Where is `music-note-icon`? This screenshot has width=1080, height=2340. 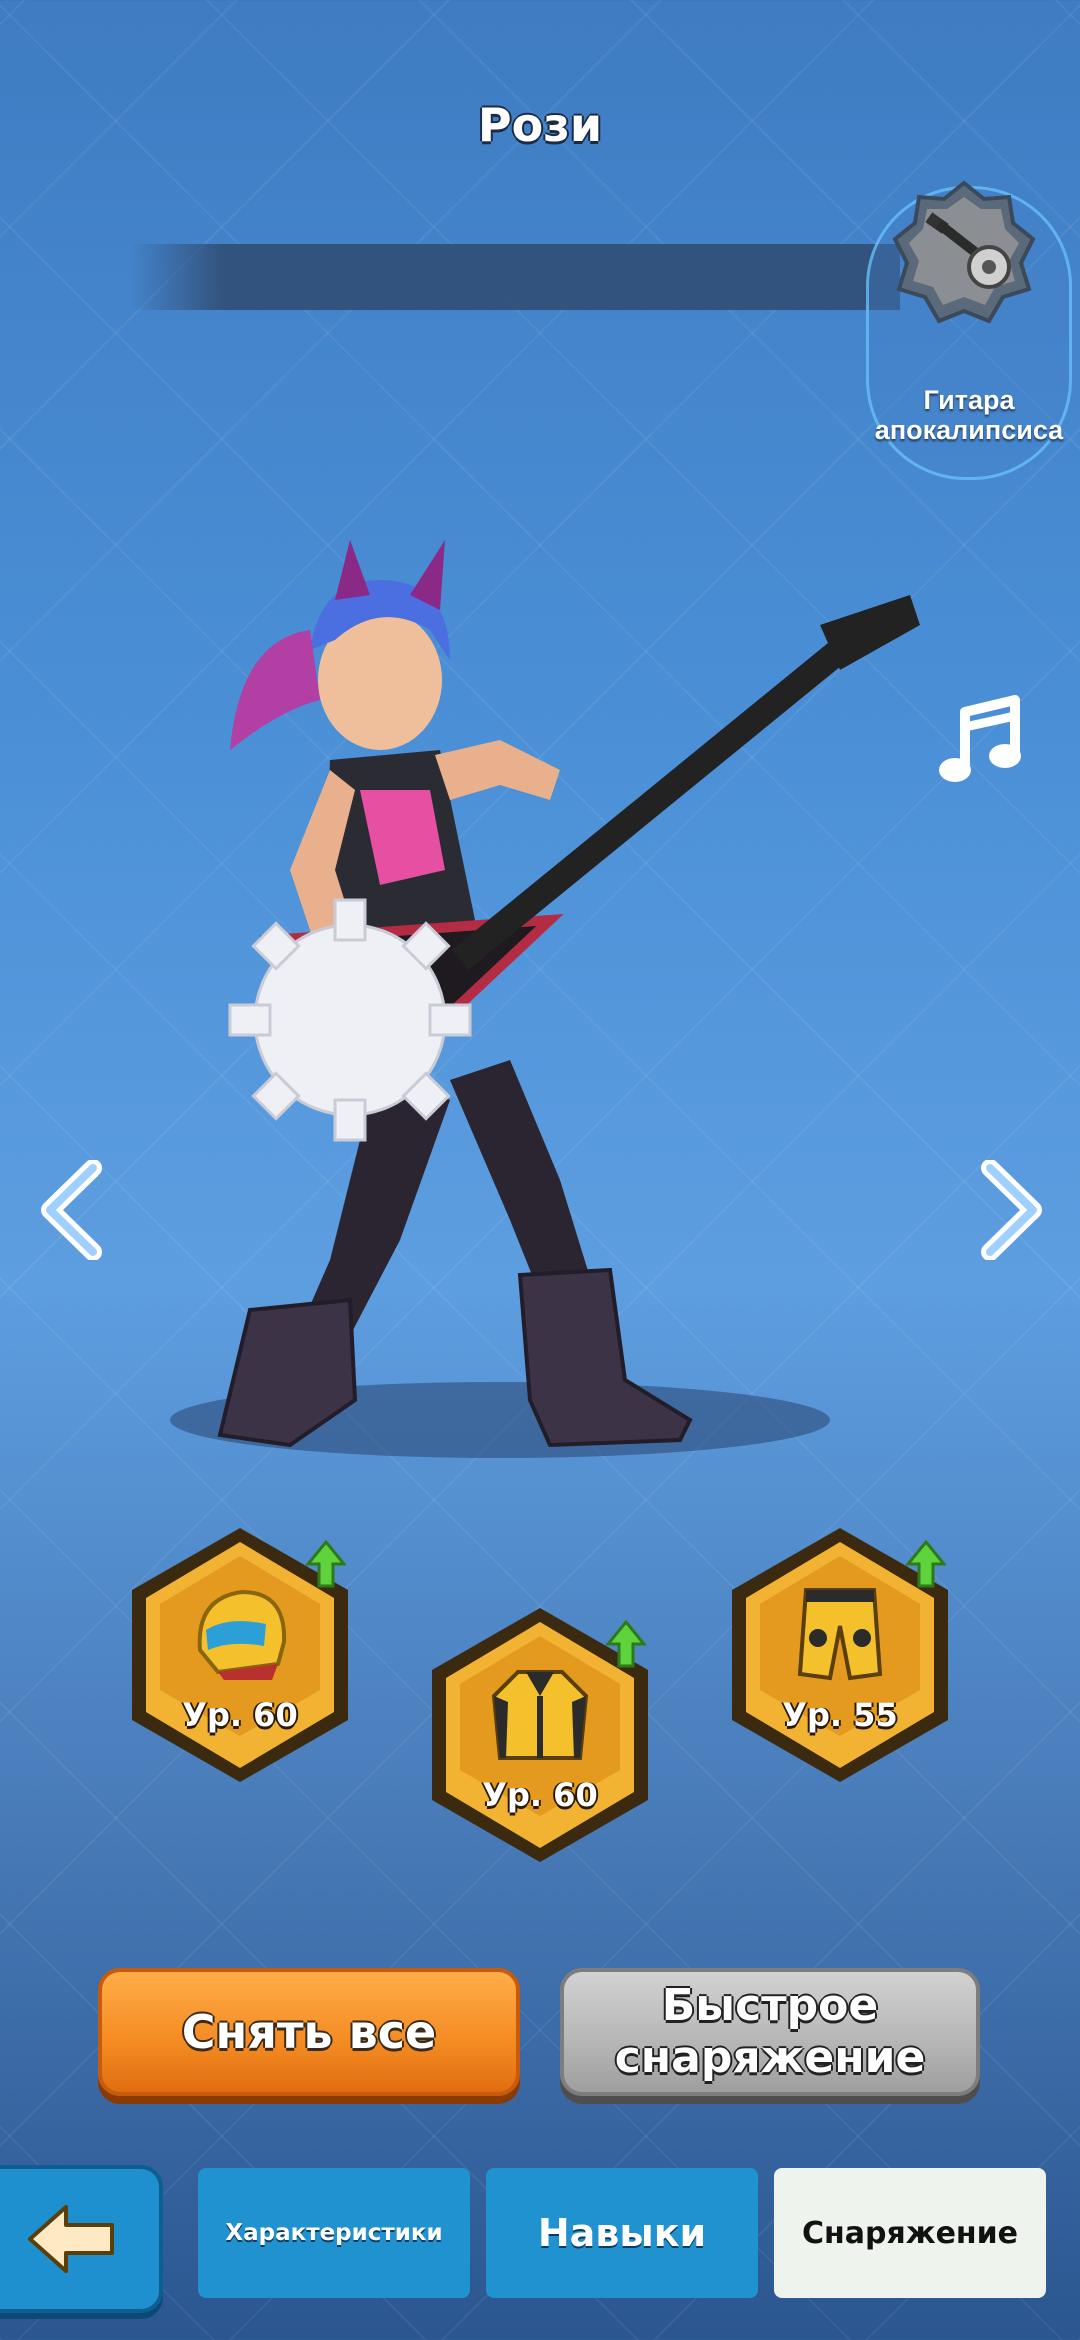 music-note-icon is located at coordinates (980, 738).